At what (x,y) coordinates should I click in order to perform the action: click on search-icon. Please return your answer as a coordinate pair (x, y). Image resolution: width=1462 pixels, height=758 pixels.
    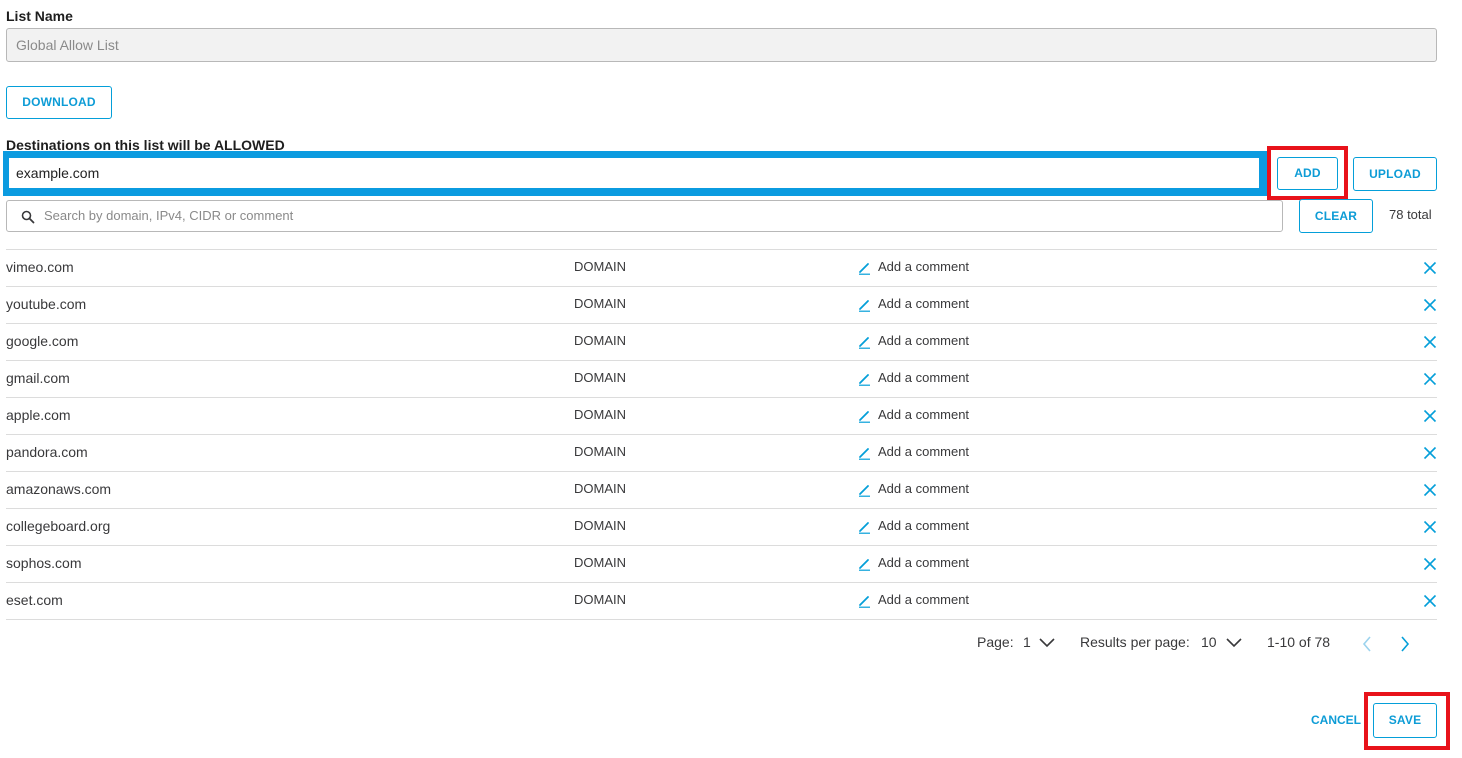
    Looking at the image, I should click on (28, 217).